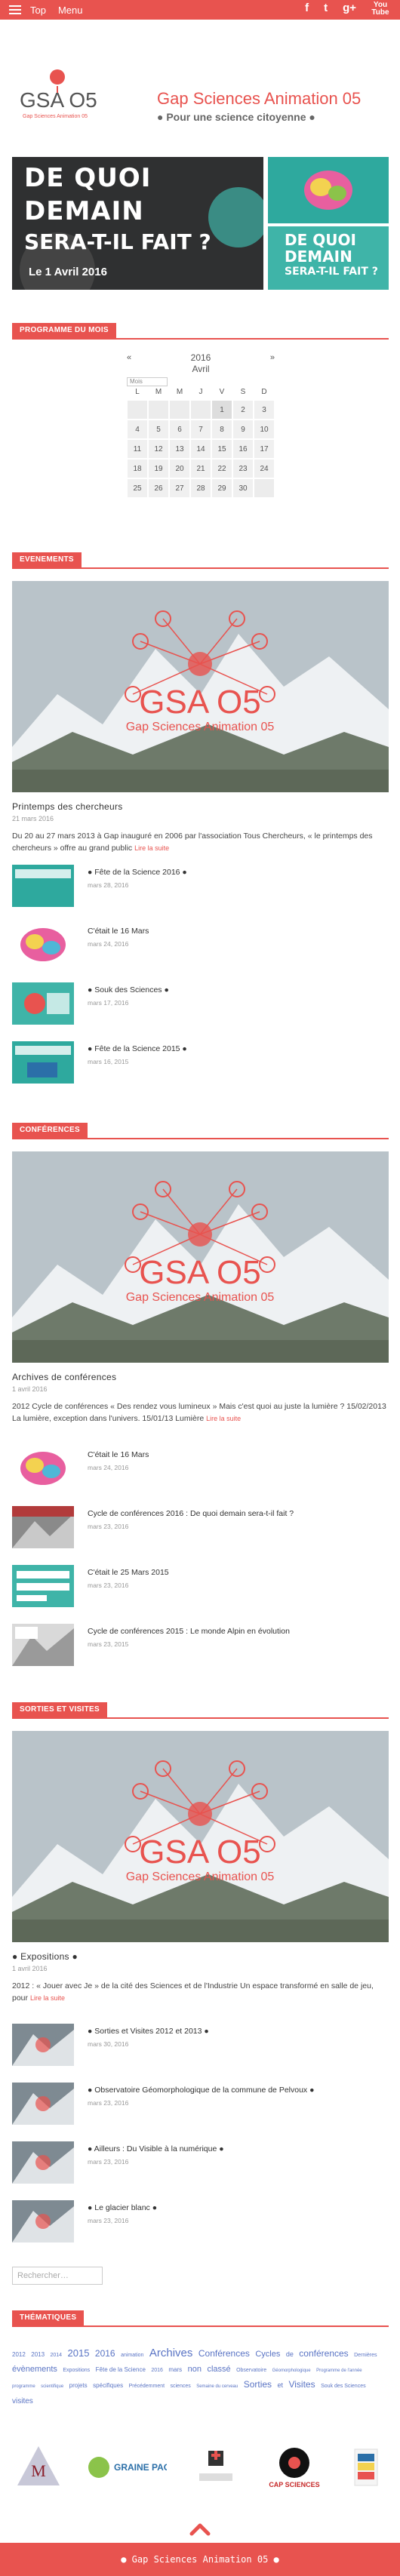 Image resolution: width=400 pixels, height=2576 pixels. I want to click on calendar-day: 8, so click(222, 429).